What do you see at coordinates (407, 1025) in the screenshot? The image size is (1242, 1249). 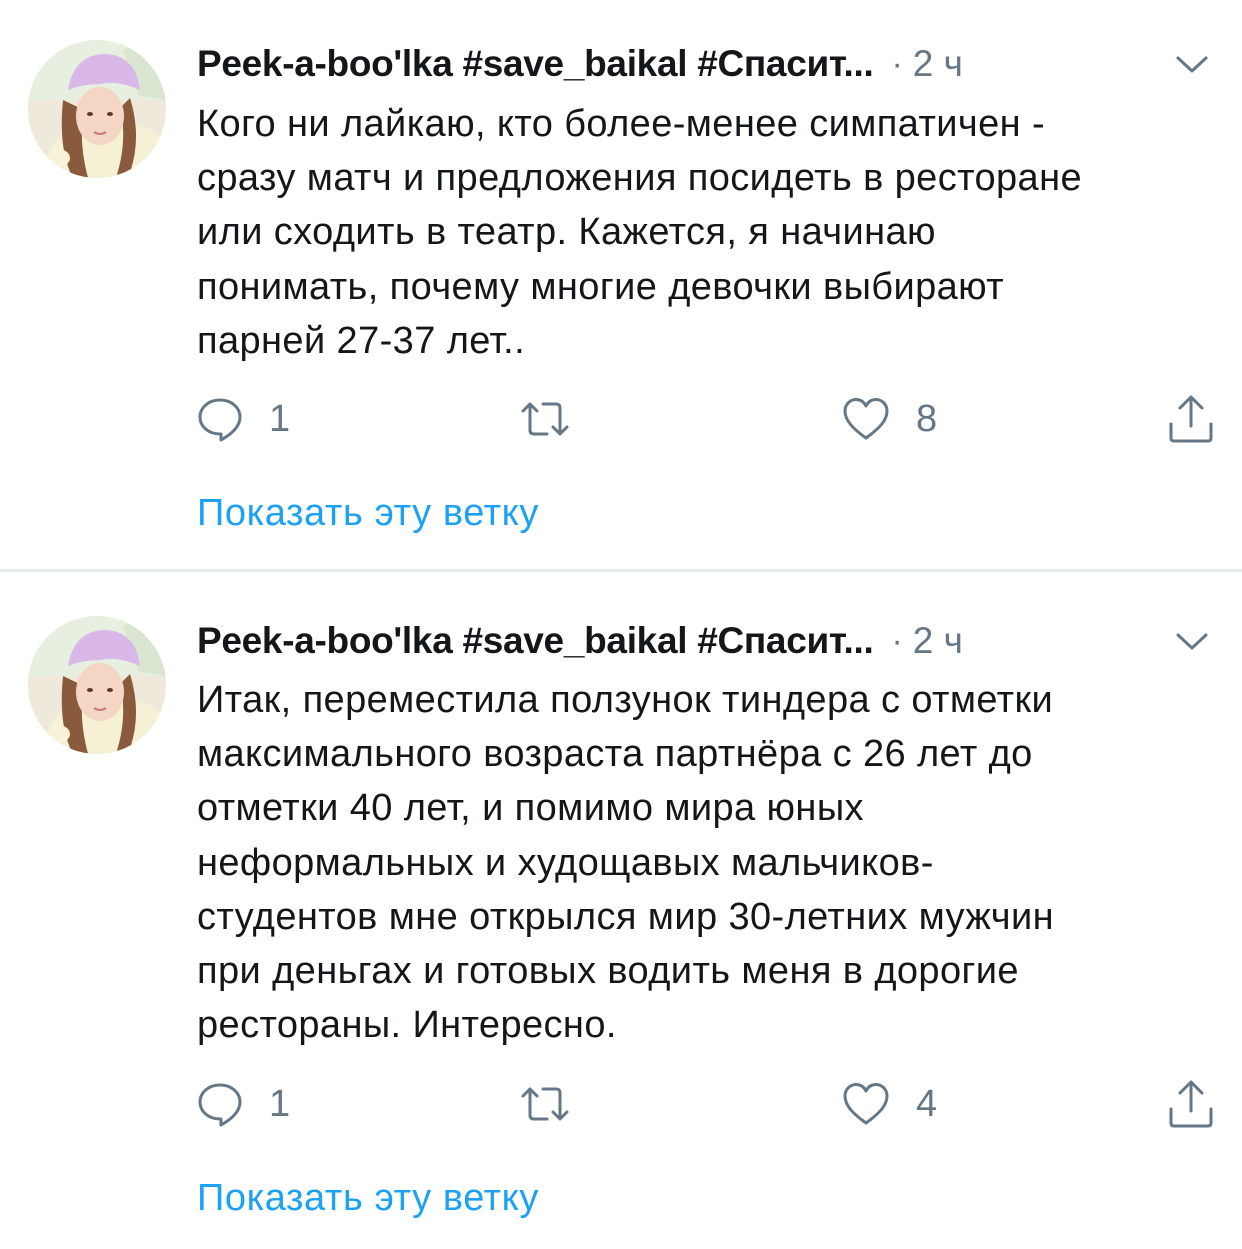 I see `tweet-text-line: рестораны. Интересно.` at bounding box center [407, 1025].